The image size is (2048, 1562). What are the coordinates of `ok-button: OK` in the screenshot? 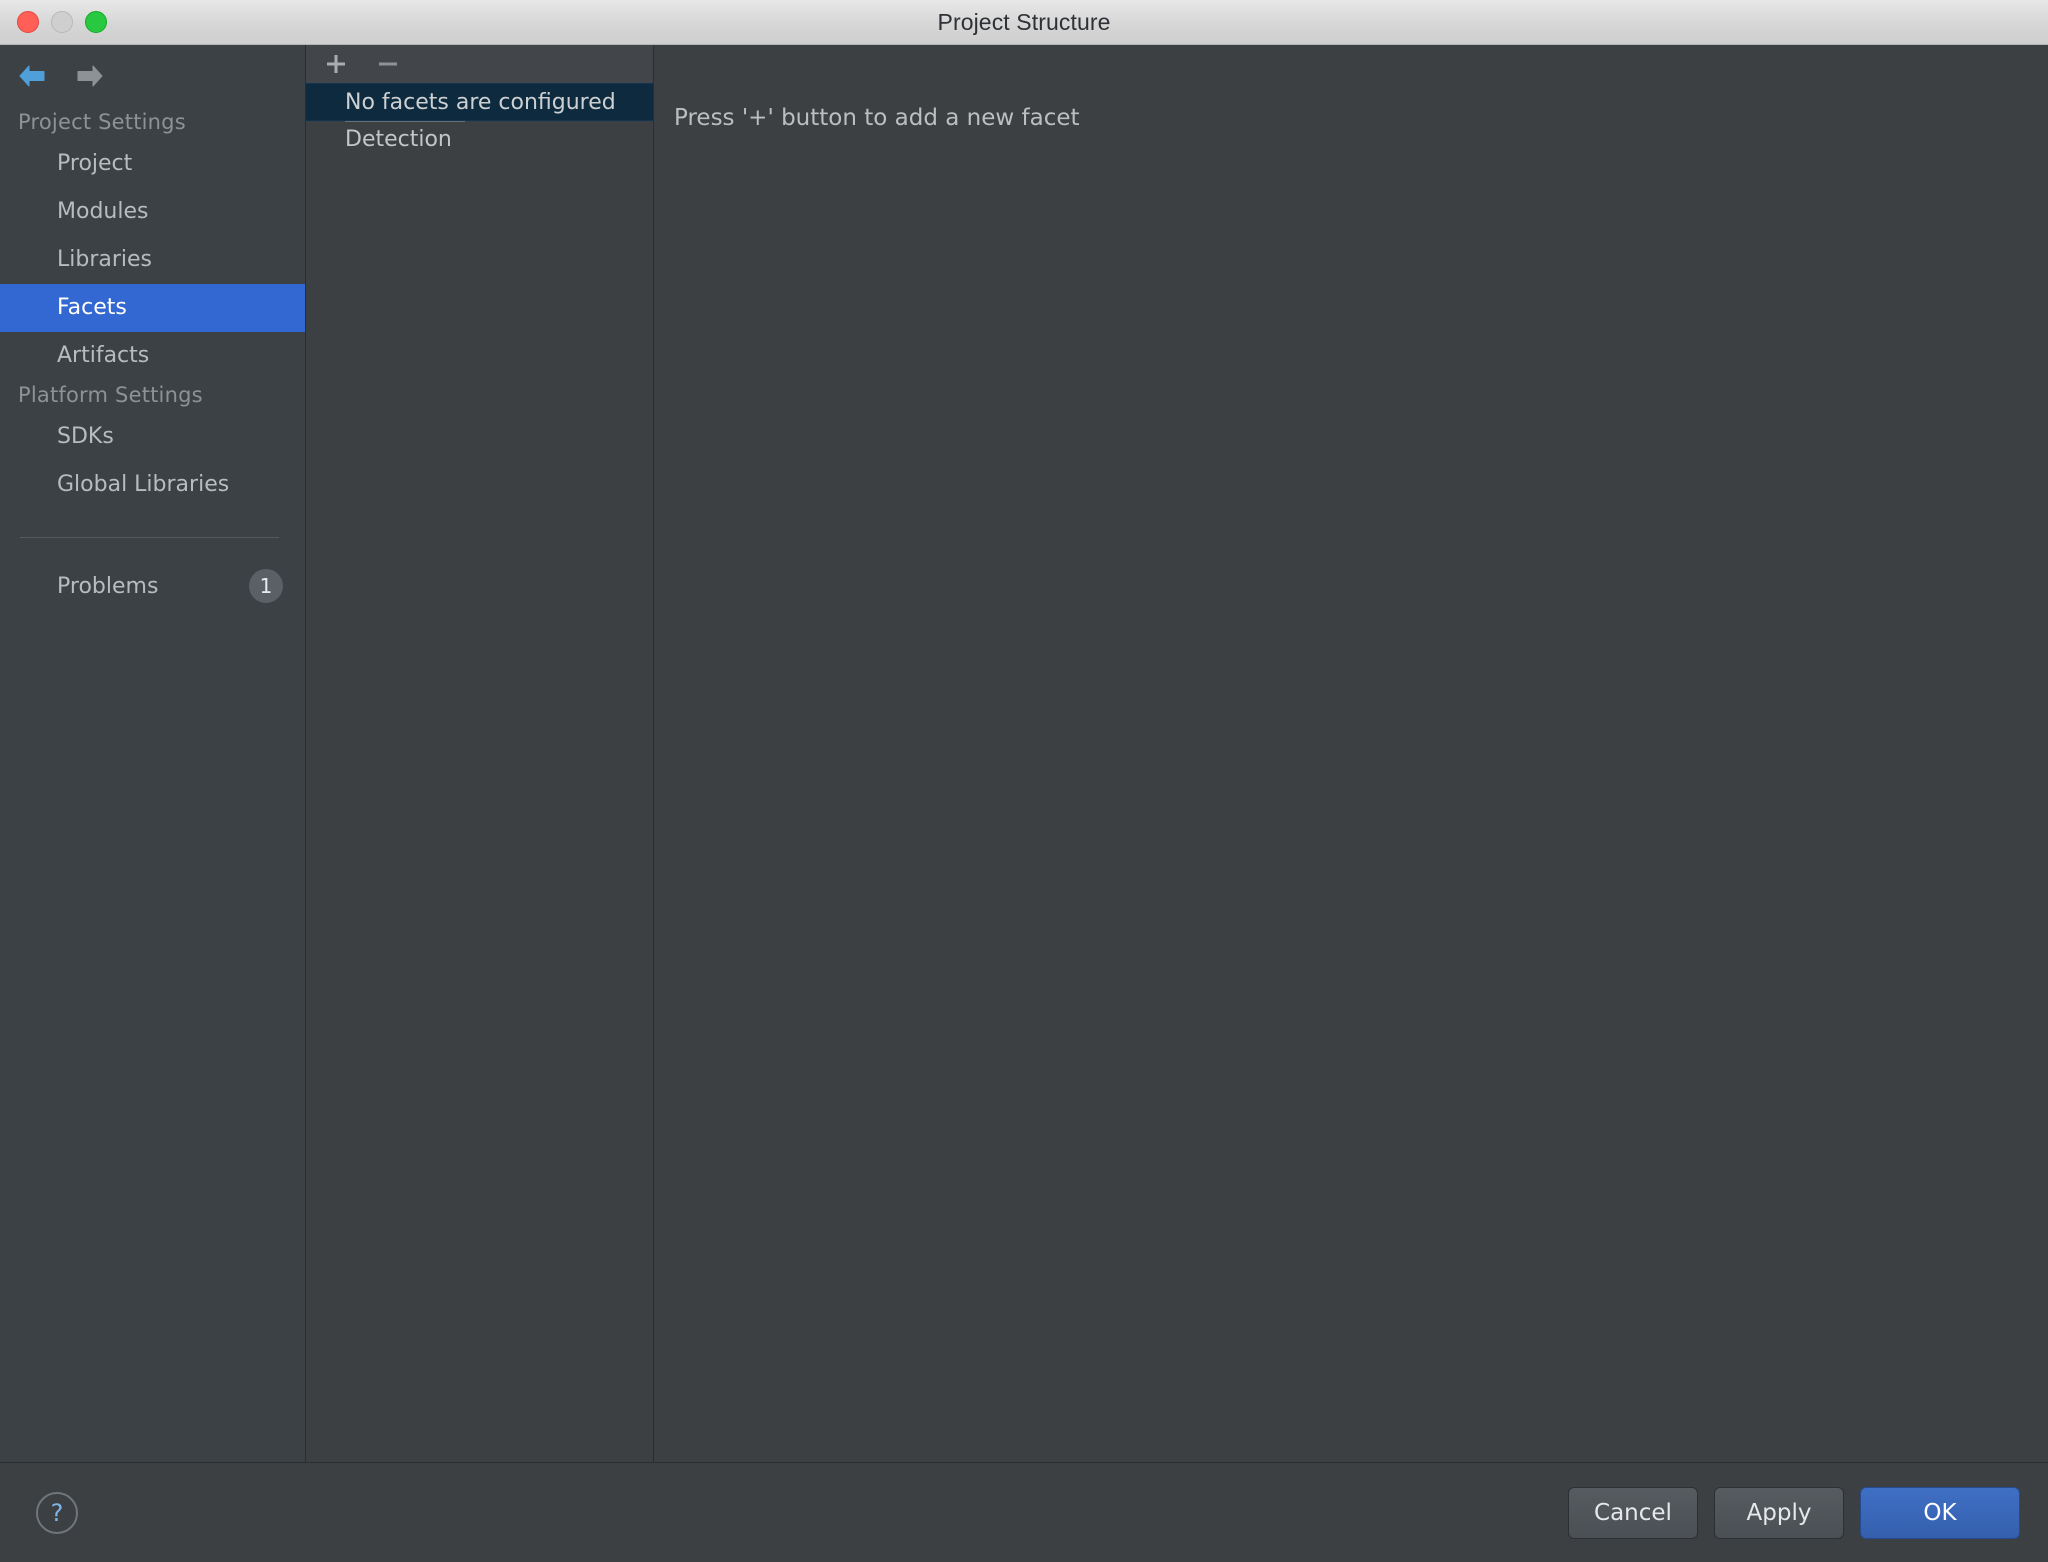 It's located at (1940, 1512).